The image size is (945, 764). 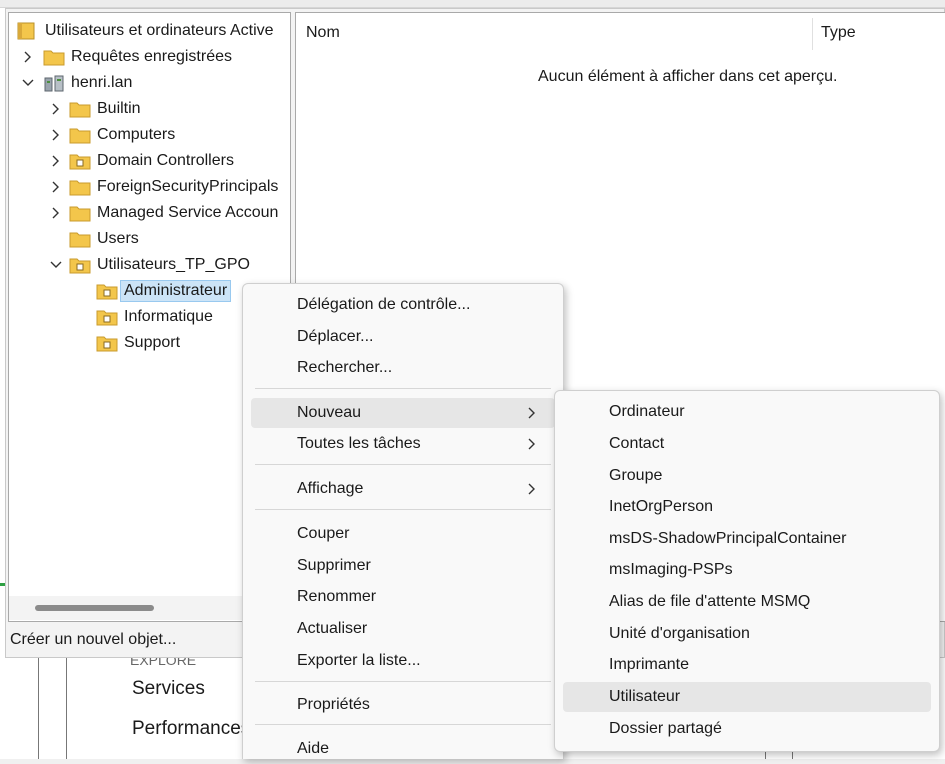 I want to click on menu-item-couper: Couper, so click(x=403, y=534).